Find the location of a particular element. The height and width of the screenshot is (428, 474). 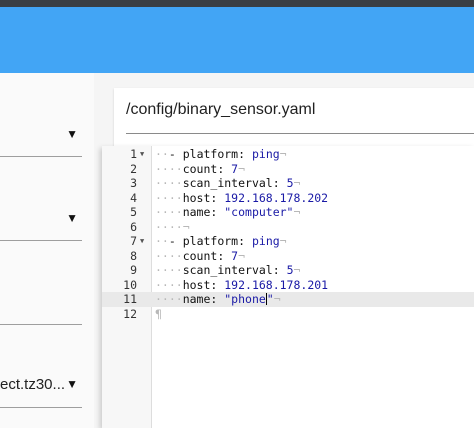

left-dropdown-1: ▼ is located at coordinates (42, 127).